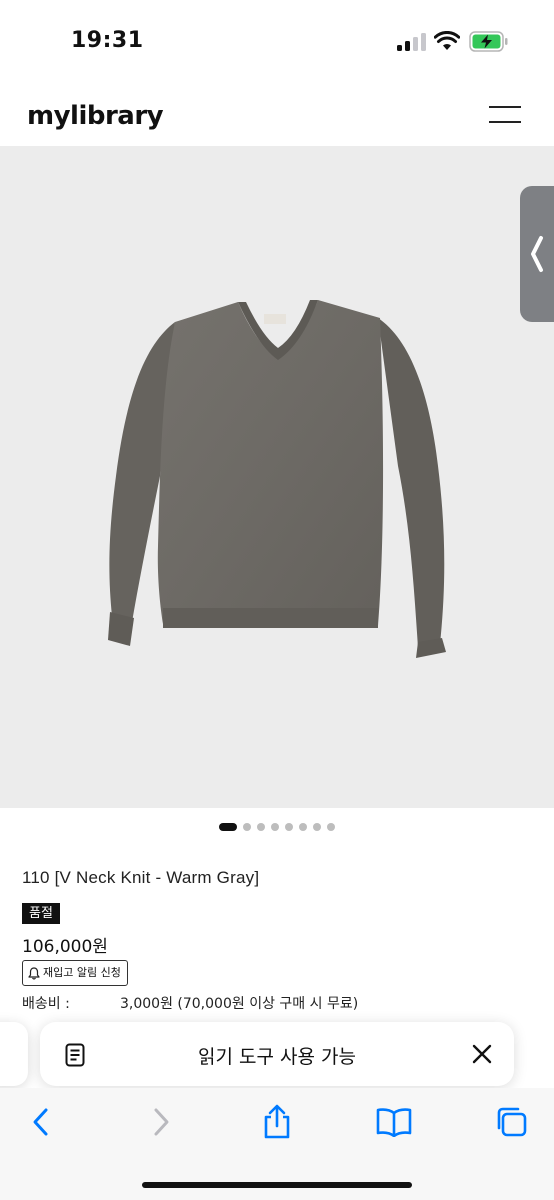 This screenshot has width=554, height=1200. I want to click on previous-banner-card, so click(14, 1054).